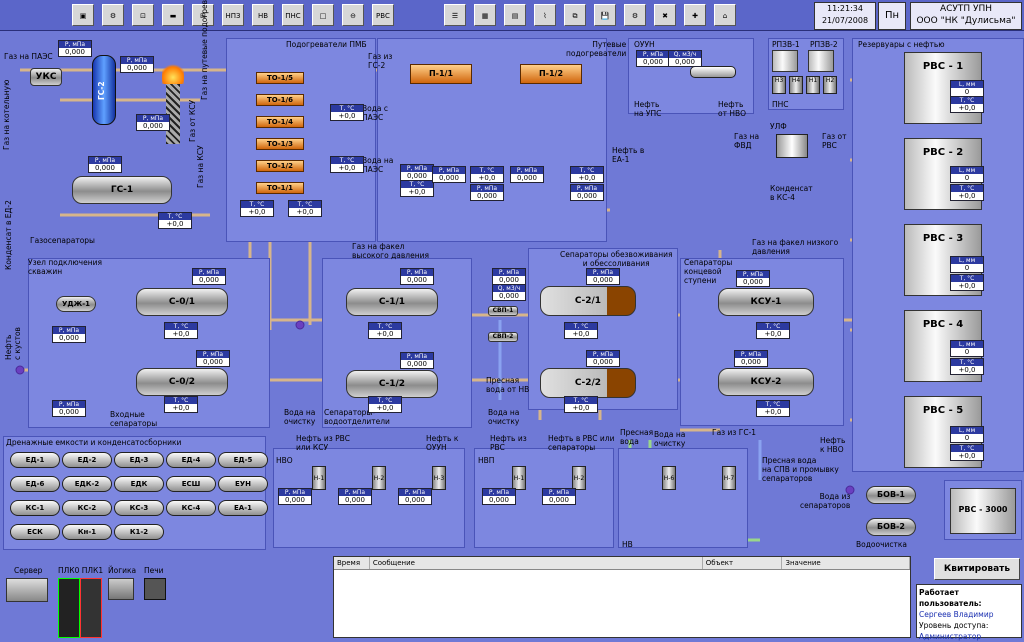 This screenshot has width=1024, height=642. Describe the element at coordinates (35, 508) in the screenshot. I see `drain-10: КС-1` at that location.